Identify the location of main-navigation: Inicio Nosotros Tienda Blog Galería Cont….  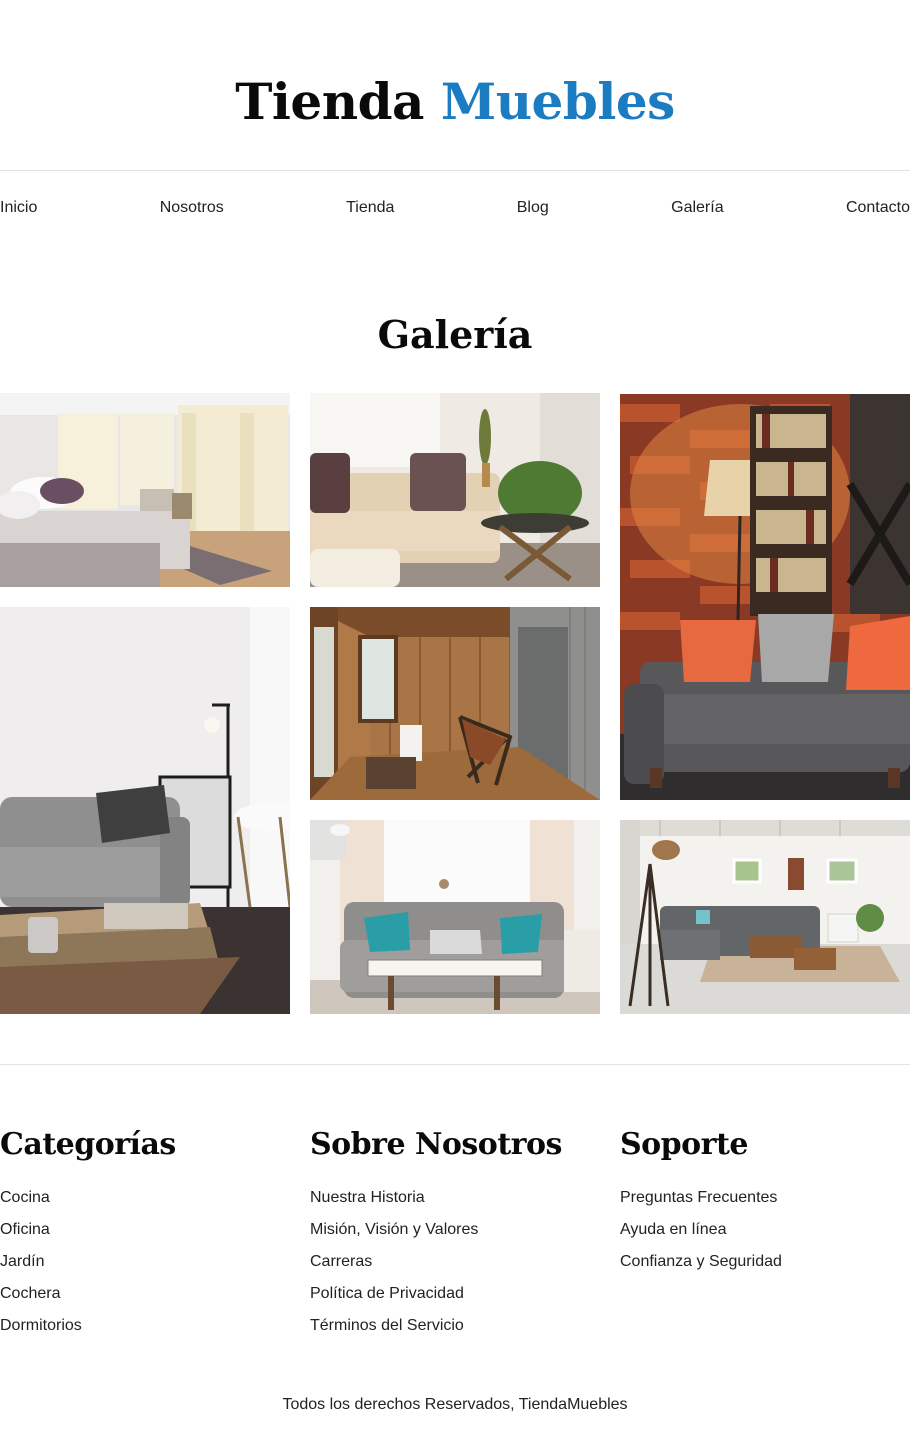
(455, 207).